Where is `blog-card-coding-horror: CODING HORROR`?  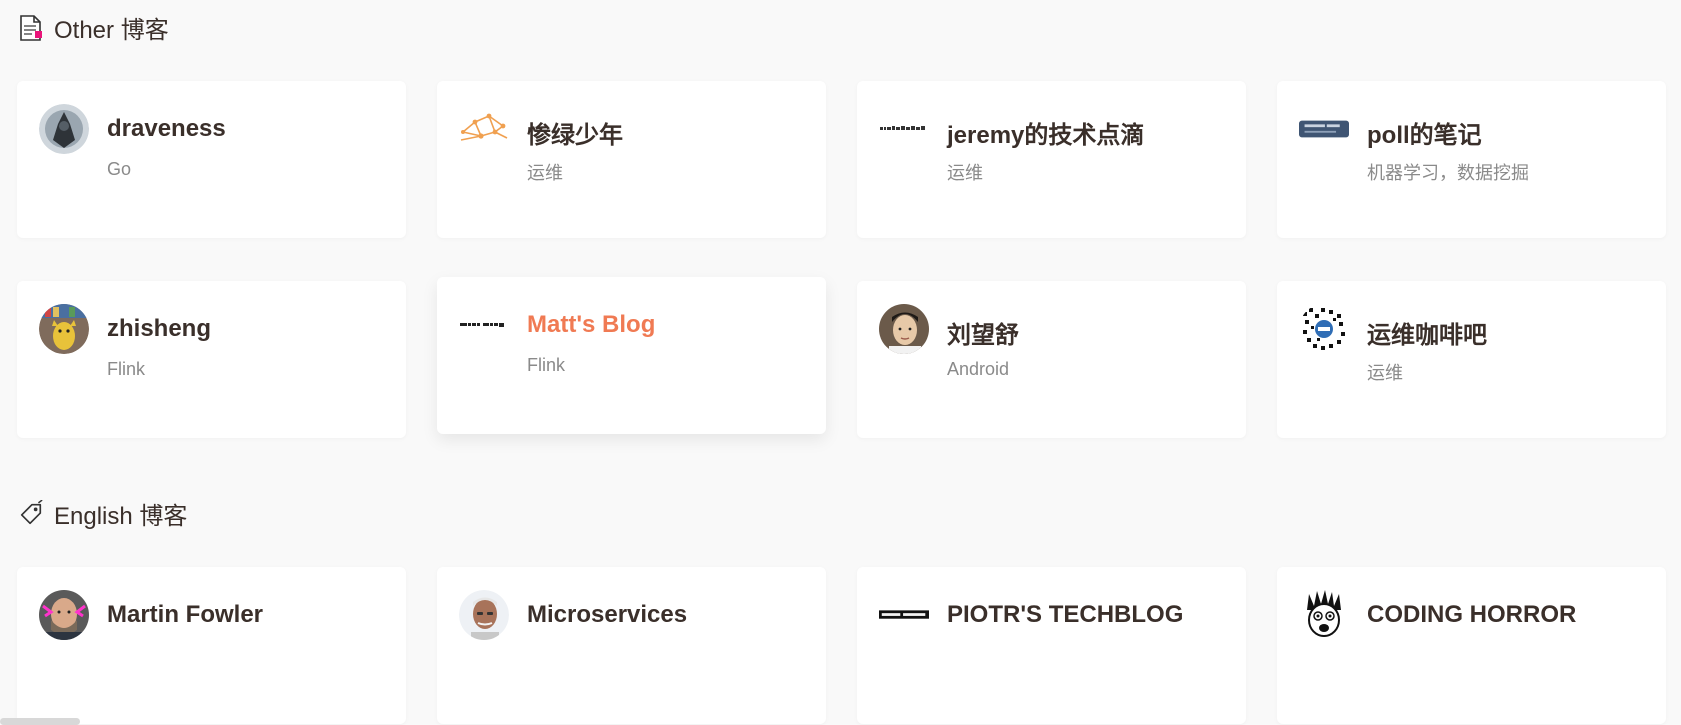
blog-card-coding-horror: CODING HORROR is located at coordinates (1471, 645).